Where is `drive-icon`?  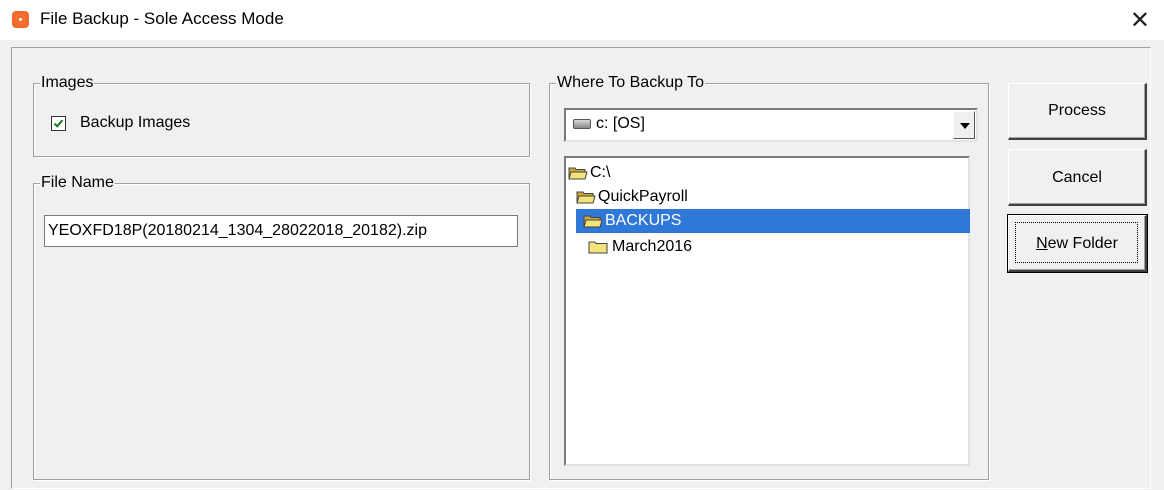 drive-icon is located at coordinates (582, 124).